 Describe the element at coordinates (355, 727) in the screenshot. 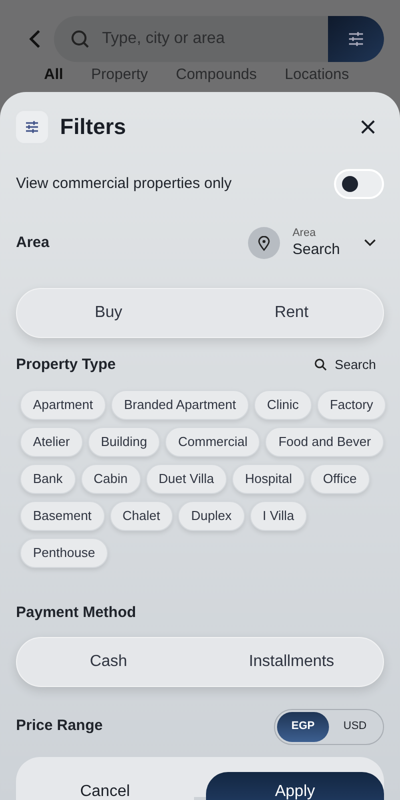

I see `currency-option: USD` at that location.